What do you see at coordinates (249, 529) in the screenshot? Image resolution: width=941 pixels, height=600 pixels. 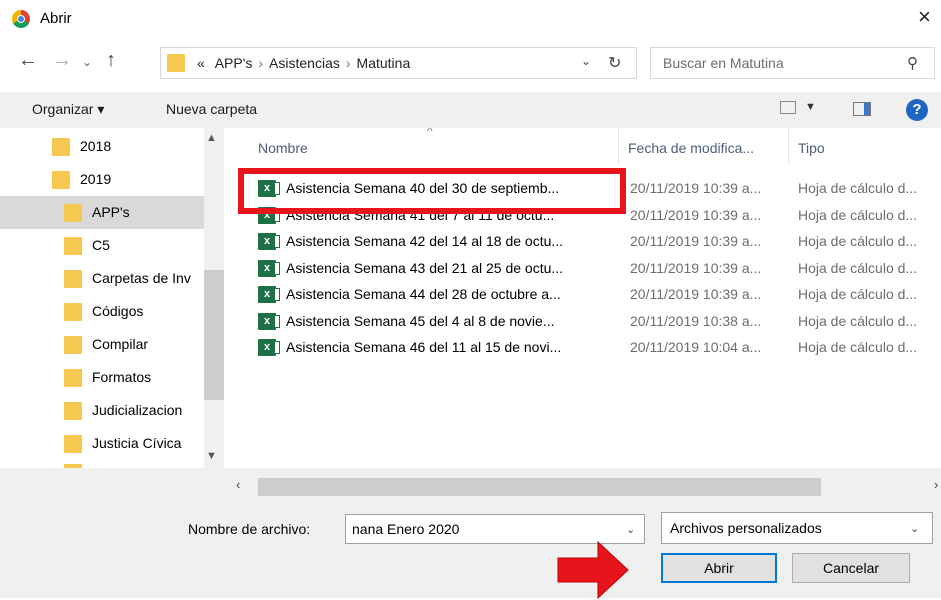 I see `filename-label: Nombre de archivo:` at bounding box center [249, 529].